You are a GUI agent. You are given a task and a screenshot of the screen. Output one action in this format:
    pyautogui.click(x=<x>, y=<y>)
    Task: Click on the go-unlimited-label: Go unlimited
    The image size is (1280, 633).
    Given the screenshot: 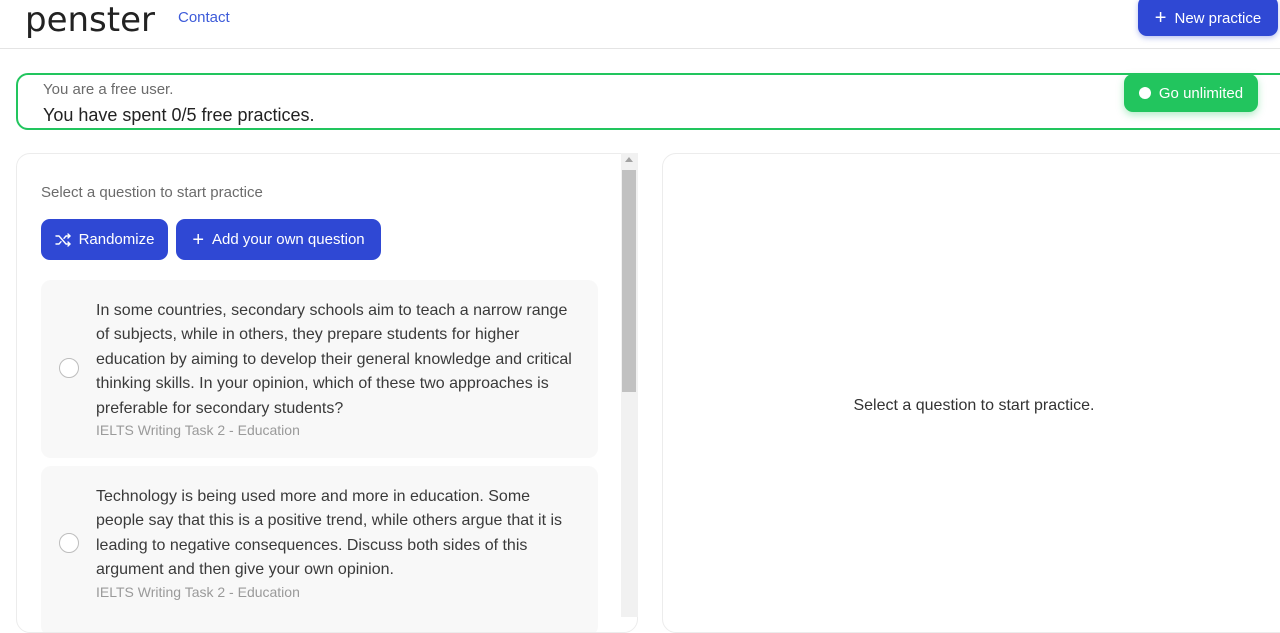 What is the action you would take?
    pyautogui.click(x=1201, y=93)
    